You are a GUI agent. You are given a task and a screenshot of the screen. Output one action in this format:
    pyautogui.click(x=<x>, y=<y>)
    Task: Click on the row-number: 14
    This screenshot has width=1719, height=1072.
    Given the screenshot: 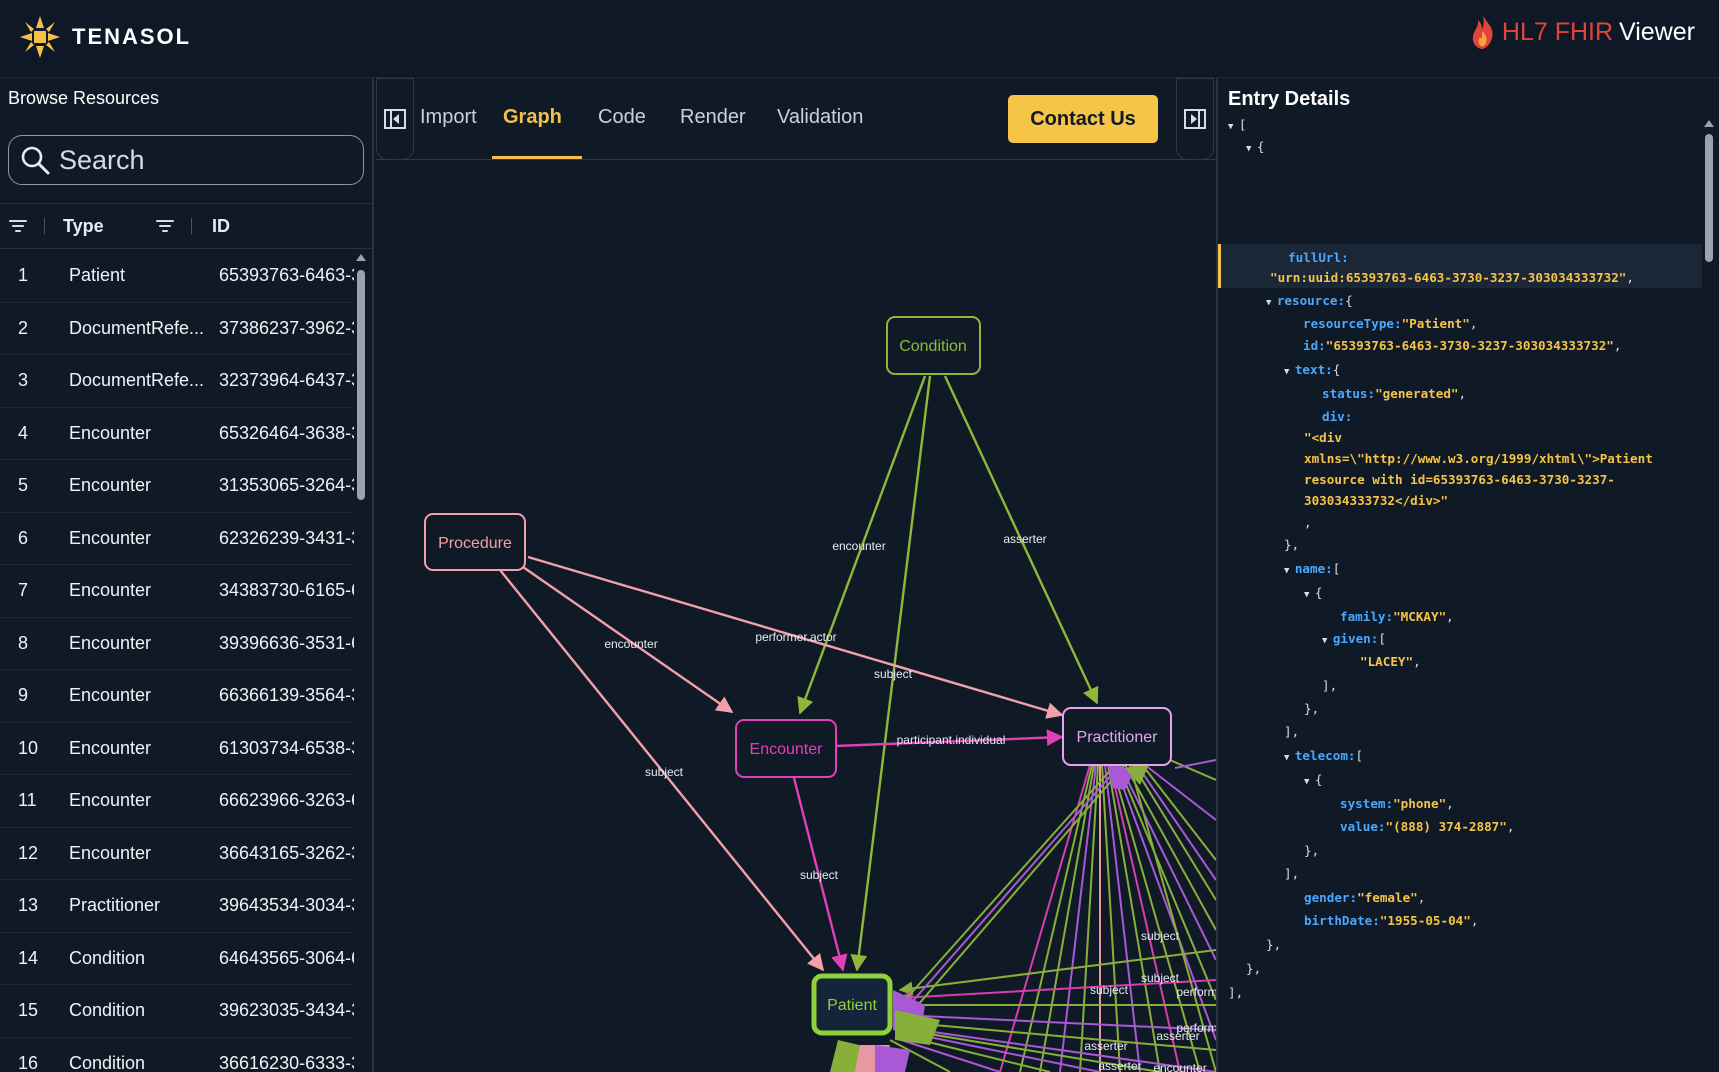 What is the action you would take?
    pyautogui.click(x=28, y=957)
    